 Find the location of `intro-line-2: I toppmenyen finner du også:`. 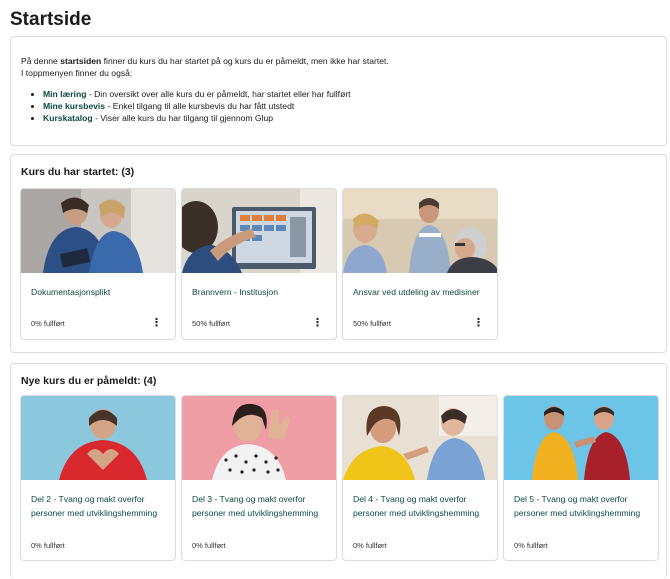

intro-line-2: I toppmenyen finner du også: is located at coordinates (77, 73).